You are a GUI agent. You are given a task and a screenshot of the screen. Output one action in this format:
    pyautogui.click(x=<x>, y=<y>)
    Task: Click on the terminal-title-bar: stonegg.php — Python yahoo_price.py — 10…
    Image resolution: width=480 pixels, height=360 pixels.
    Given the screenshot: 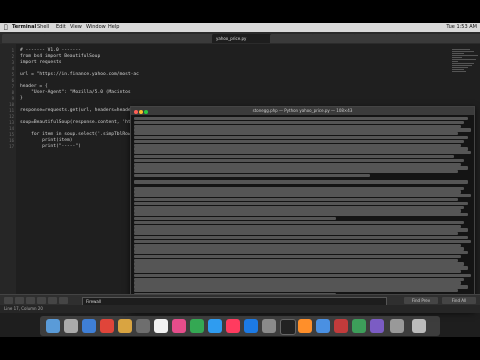 What is the action you would take?
    pyautogui.click(x=302, y=111)
    